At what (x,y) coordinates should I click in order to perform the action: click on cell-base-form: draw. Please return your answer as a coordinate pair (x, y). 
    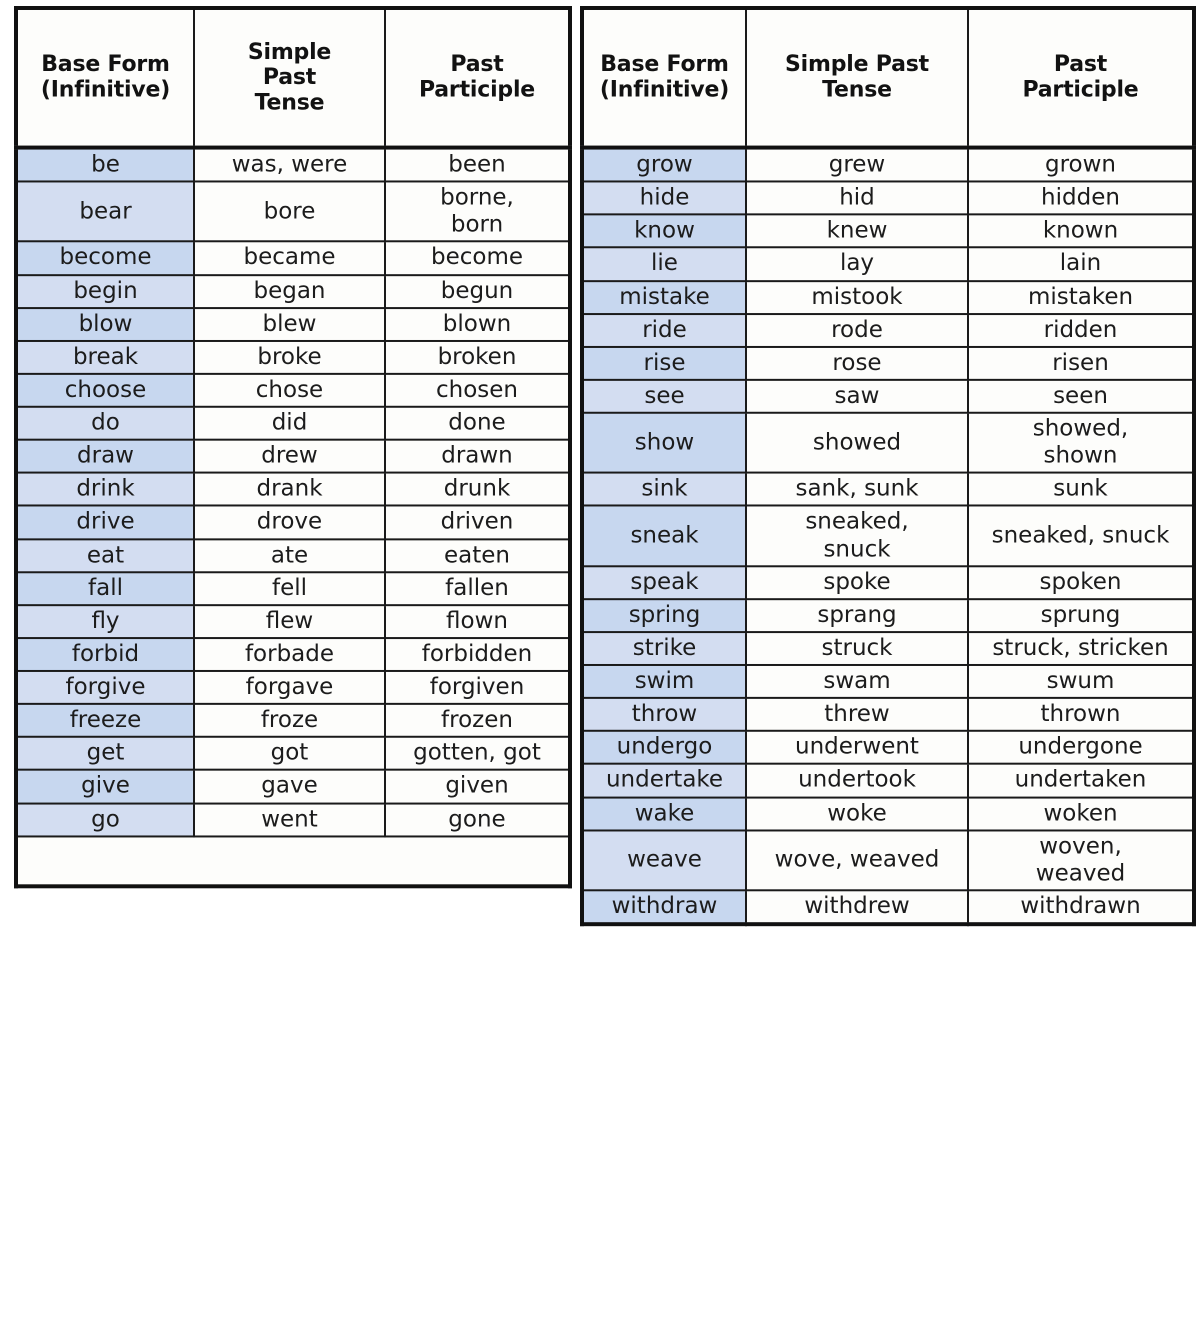
    Looking at the image, I should click on (105, 456).